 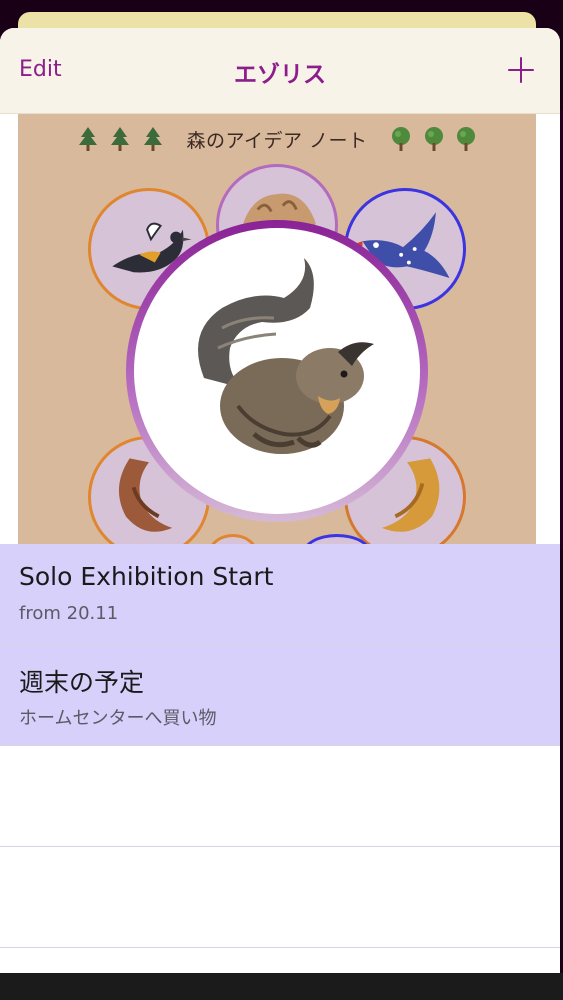 What do you see at coordinates (146, 576) in the screenshot?
I see `list-item-title: Solo Exhibition Start` at bounding box center [146, 576].